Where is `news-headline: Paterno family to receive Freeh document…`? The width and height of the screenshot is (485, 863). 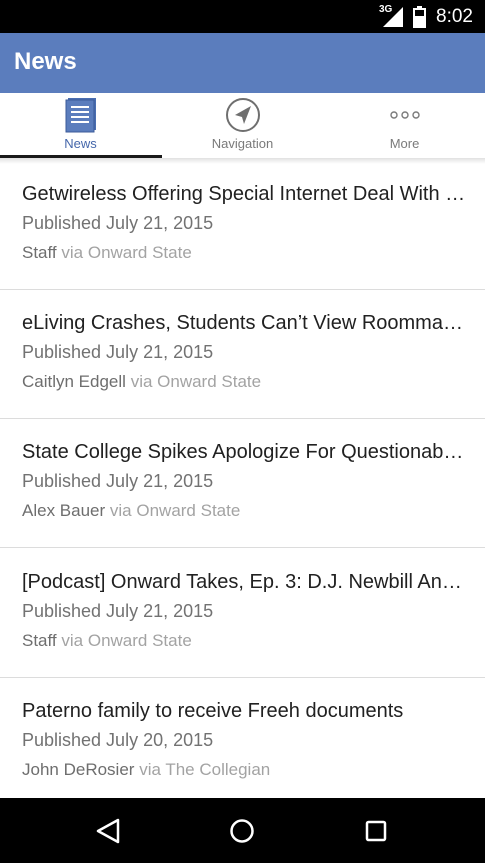
news-headline: Paterno family to receive Freeh document… is located at coordinates (213, 711).